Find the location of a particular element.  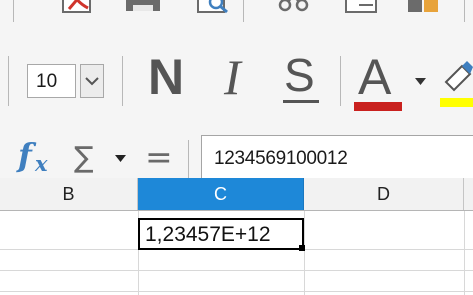

sigma-icon: ∑ is located at coordinates (84, 157).